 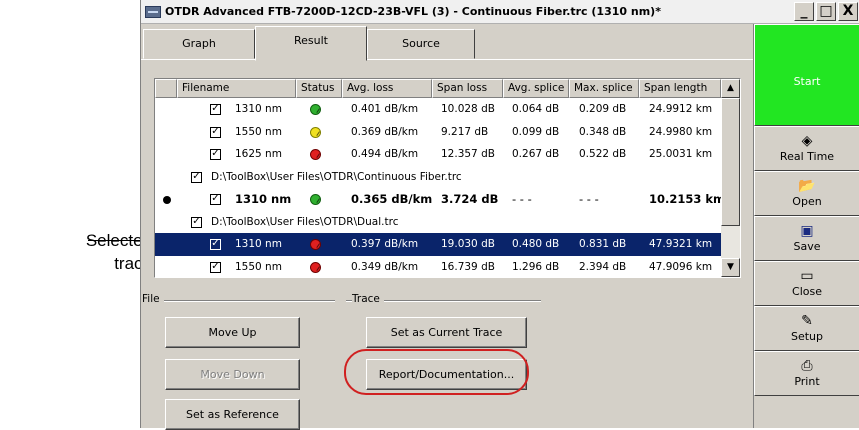 I want to click on save-button: ▣ Save, so click(x=806, y=238).